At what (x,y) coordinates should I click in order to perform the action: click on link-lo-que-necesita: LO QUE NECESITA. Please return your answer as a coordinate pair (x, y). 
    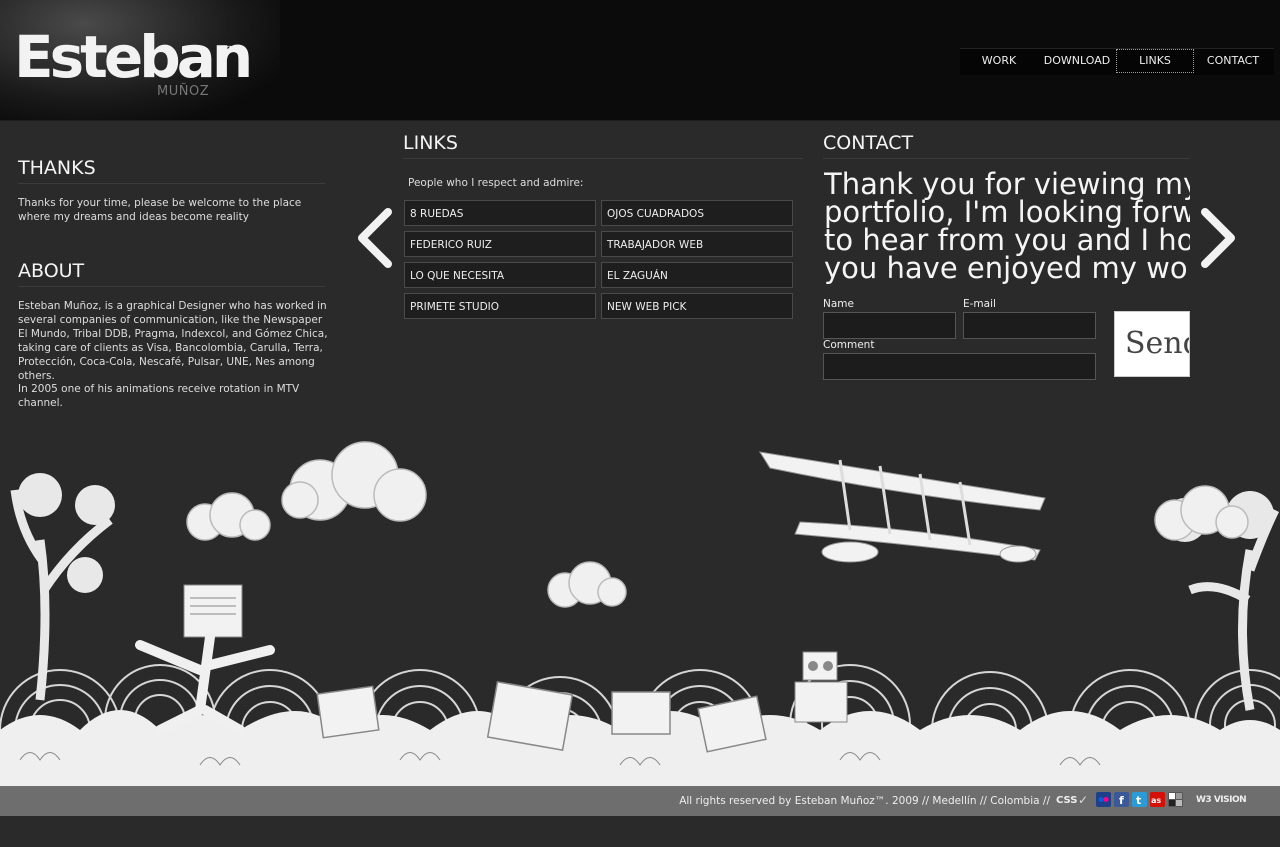
    Looking at the image, I should click on (500, 275).